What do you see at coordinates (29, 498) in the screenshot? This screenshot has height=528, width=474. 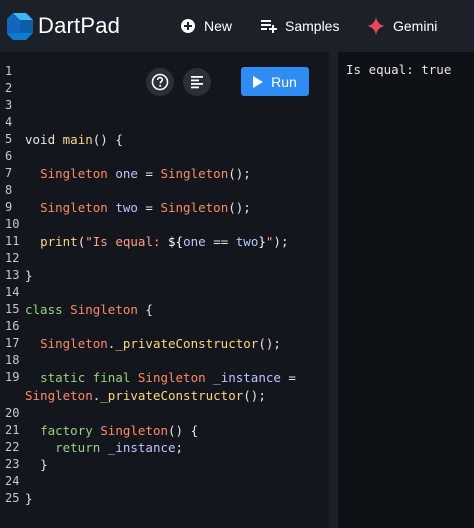 I see `code-line-25: }` at bounding box center [29, 498].